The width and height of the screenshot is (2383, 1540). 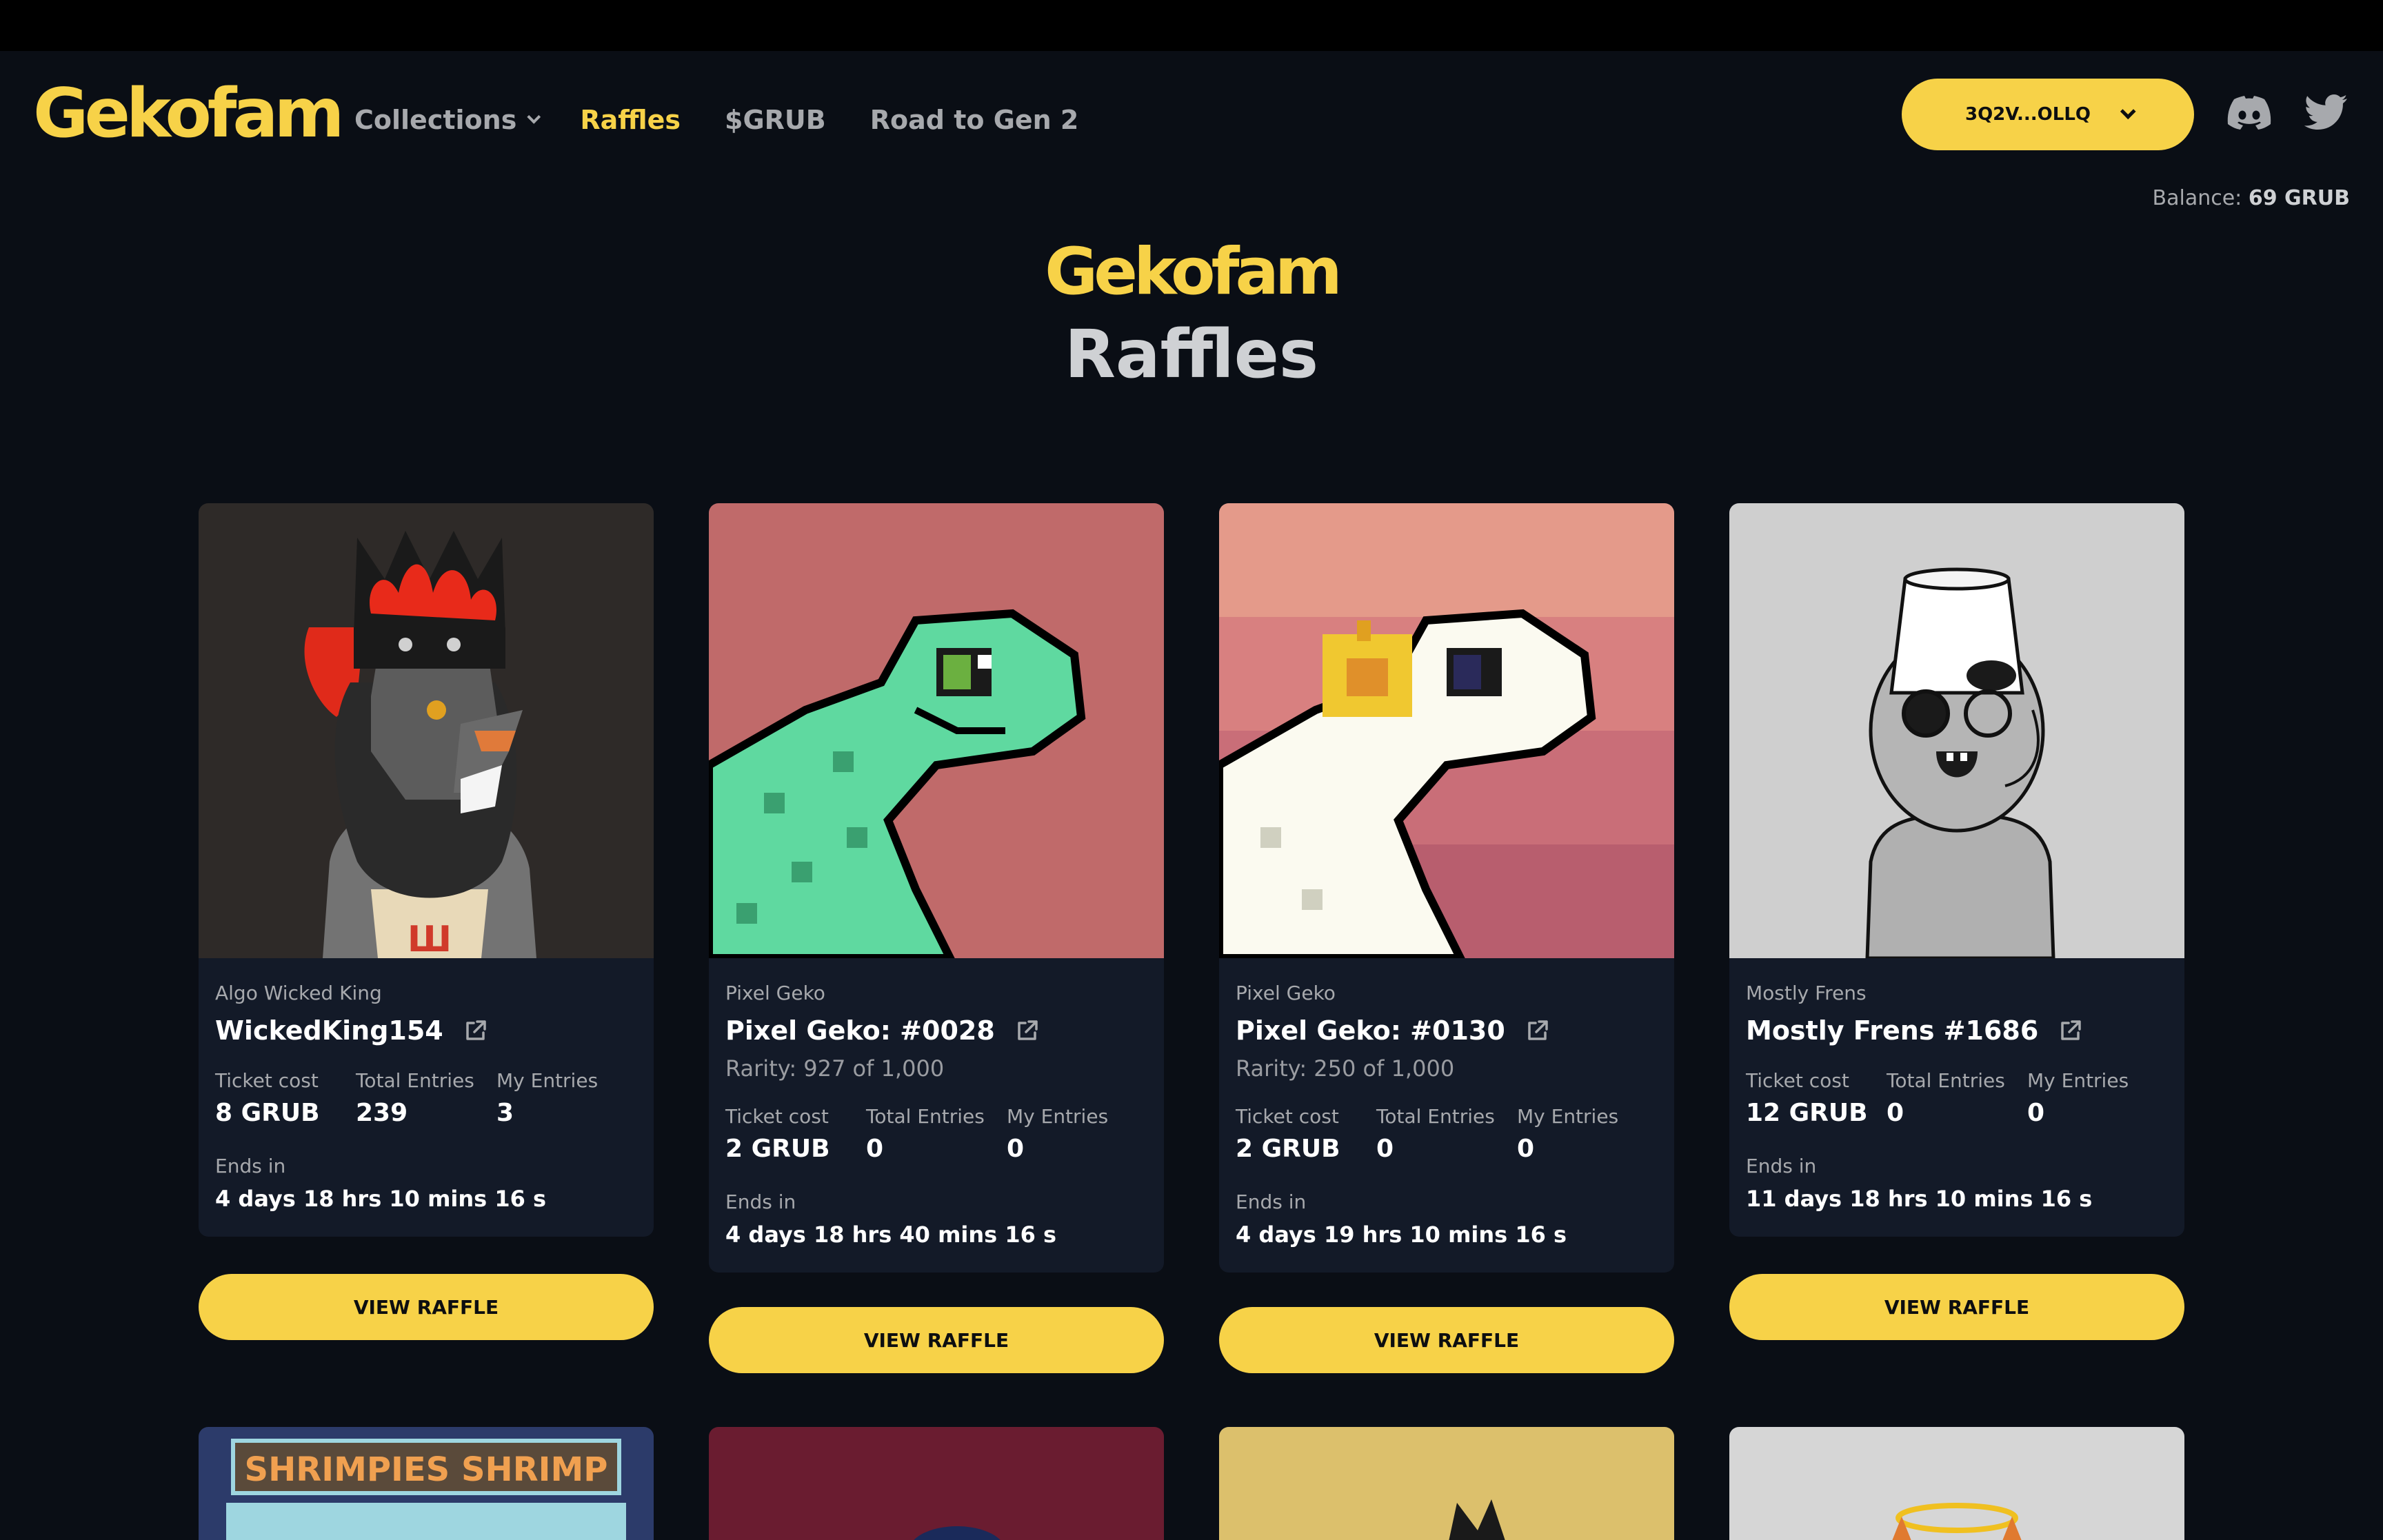 I want to click on nft-image: SHRIMPIES SHRIMP, so click(x=426, y=1484).